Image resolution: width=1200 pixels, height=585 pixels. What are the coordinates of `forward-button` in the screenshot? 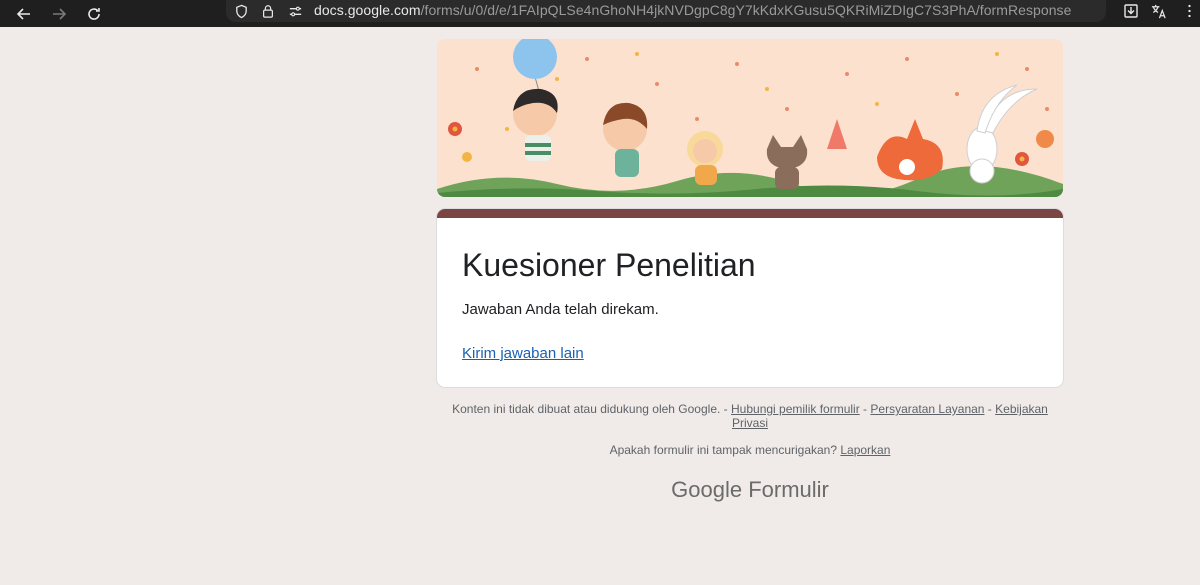 It's located at (59, 13).